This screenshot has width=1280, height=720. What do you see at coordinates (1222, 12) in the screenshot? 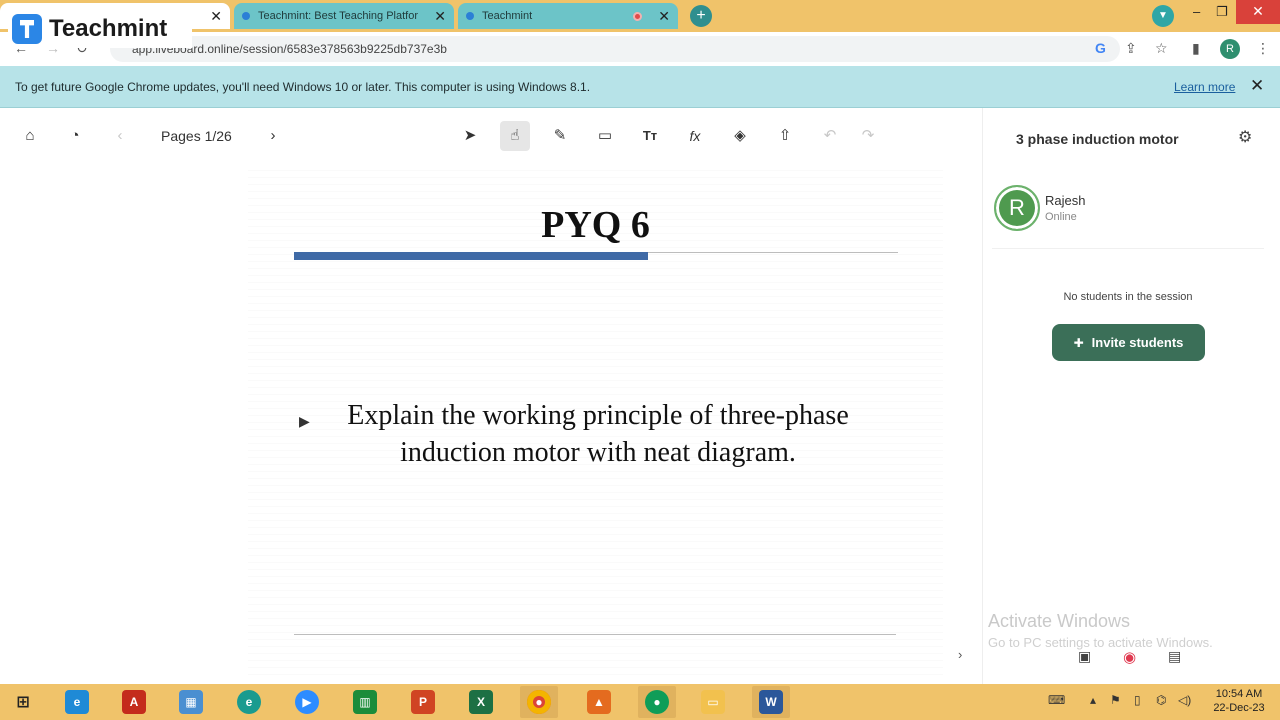
I see `restore-icon: ❐` at bounding box center [1222, 12].